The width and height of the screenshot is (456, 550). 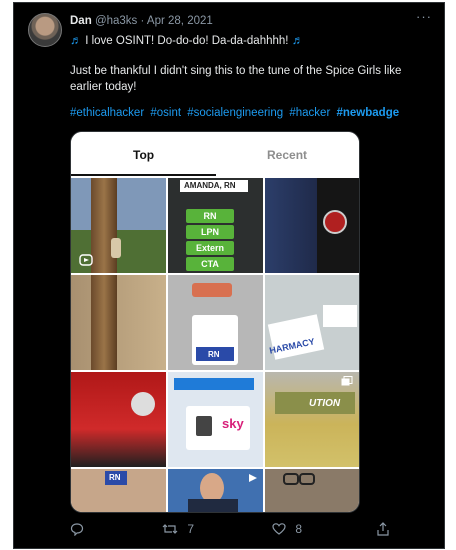 I want to click on like-count: 8, so click(x=299, y=528).